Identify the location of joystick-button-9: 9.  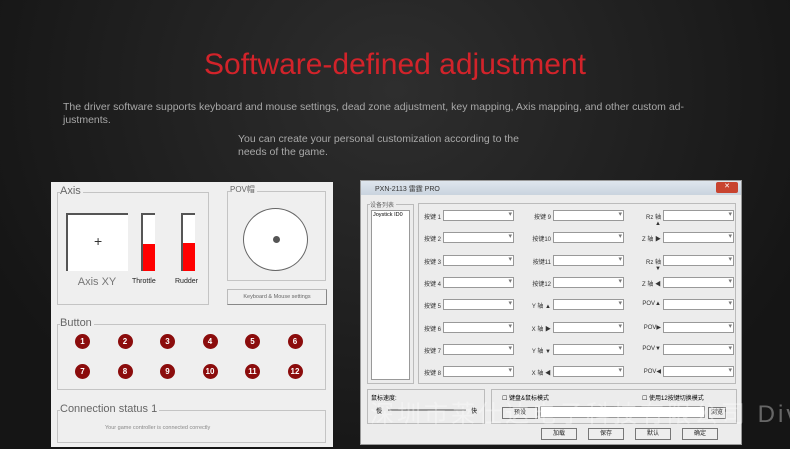
(167, 371).